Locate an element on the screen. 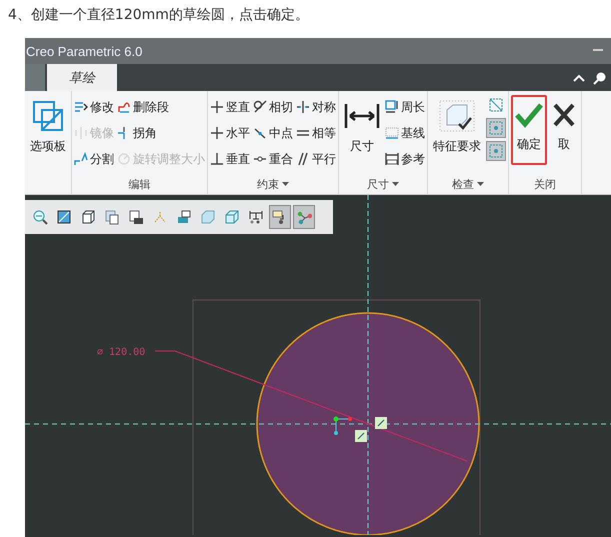  lines-icon is located at coordinates (81, 107).